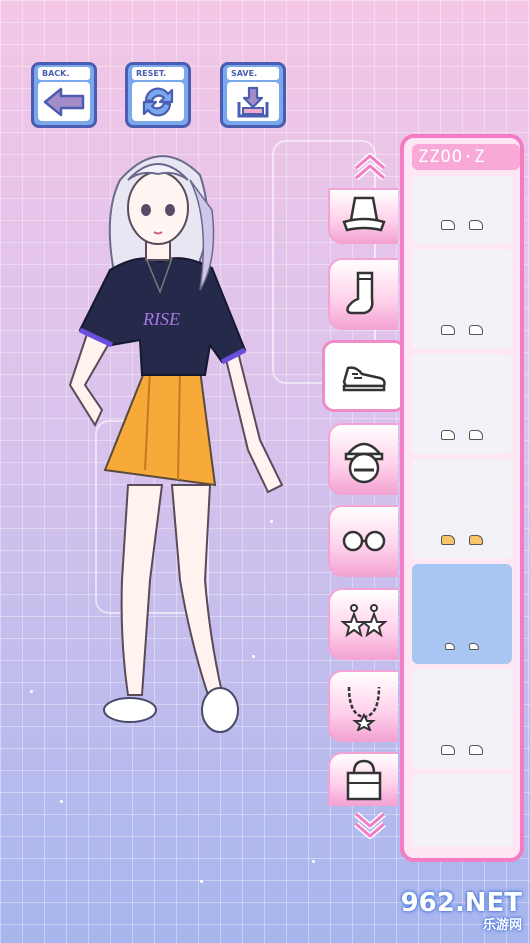  What do you see at coordinates (64, 73) in the screenshot?
I see `back-label: BACK.` at bounding box center [64, 73].